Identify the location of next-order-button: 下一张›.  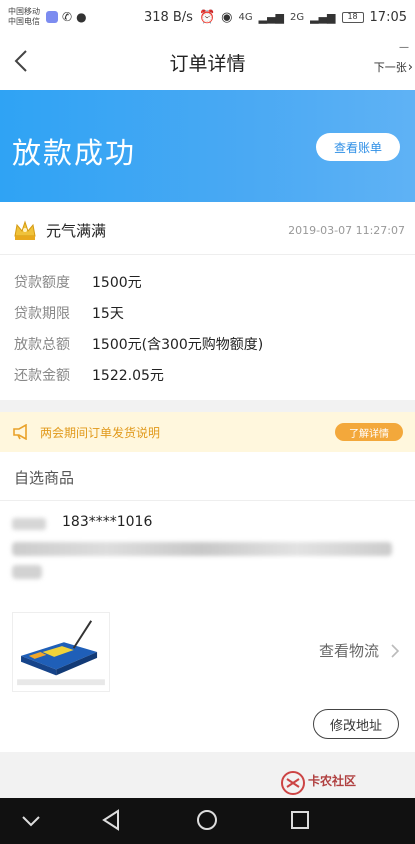
(393, 67).